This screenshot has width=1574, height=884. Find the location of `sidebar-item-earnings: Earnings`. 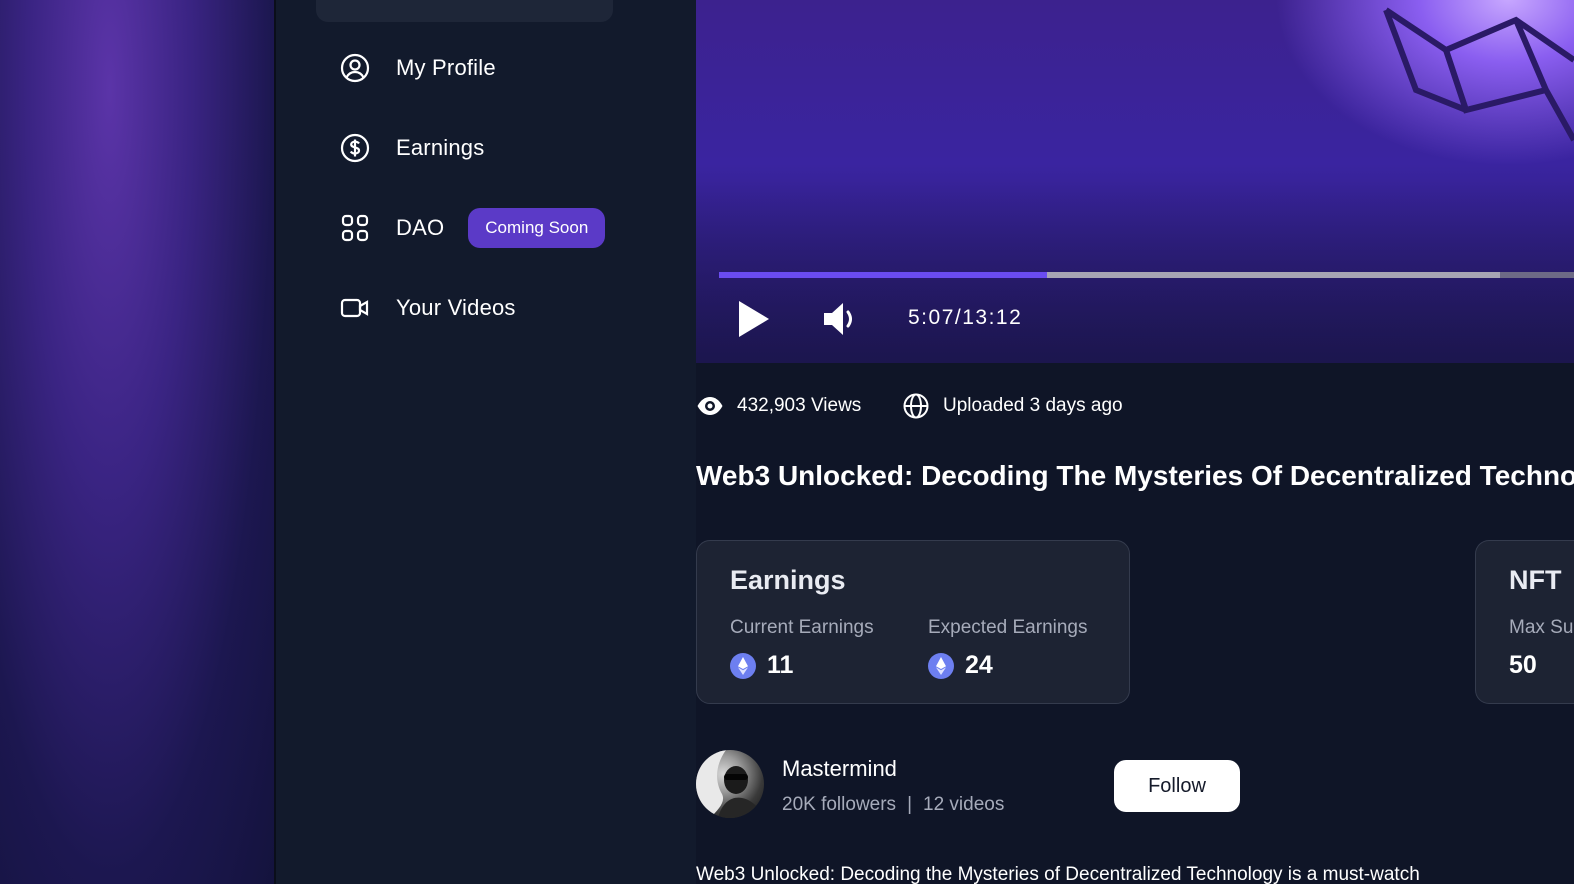

sidebar-item-earnings: Earnings is located at coordinates (412, 148).